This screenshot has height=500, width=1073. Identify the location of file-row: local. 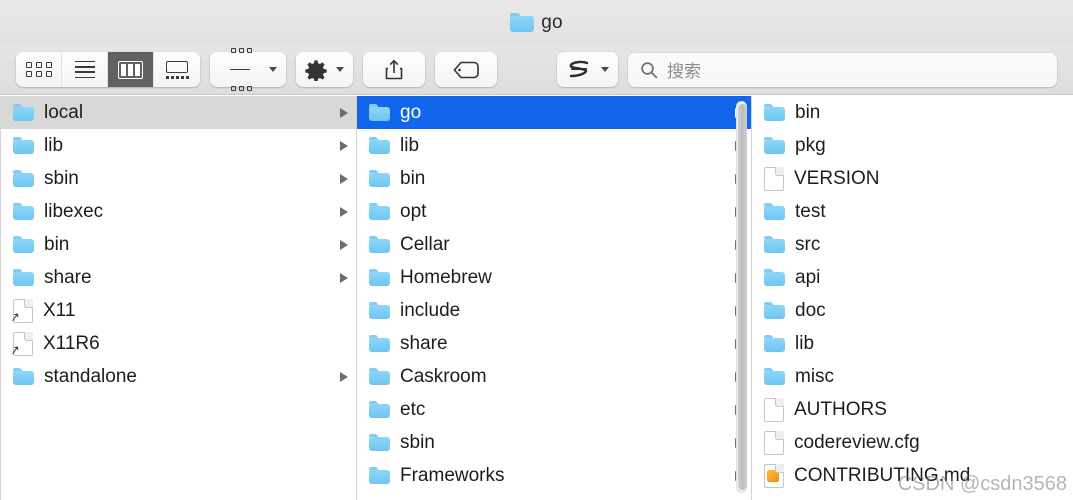
(178, 112).